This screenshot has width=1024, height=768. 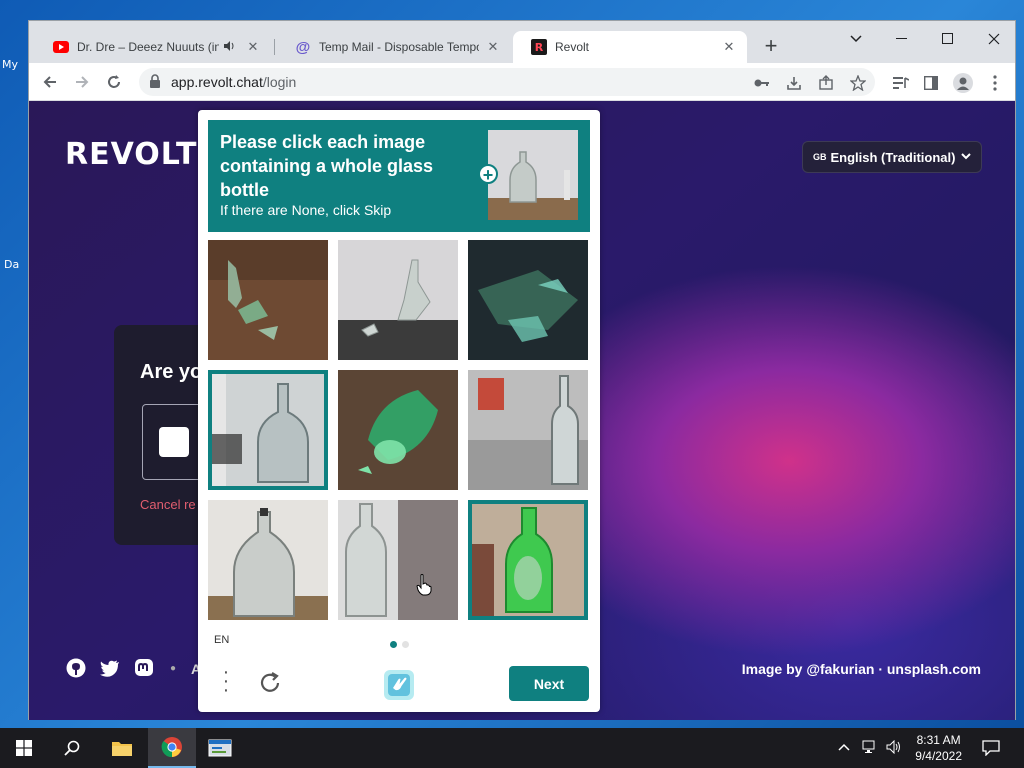 I want to click on hcaptcha-logo-icon, so click(x=399, y=685).